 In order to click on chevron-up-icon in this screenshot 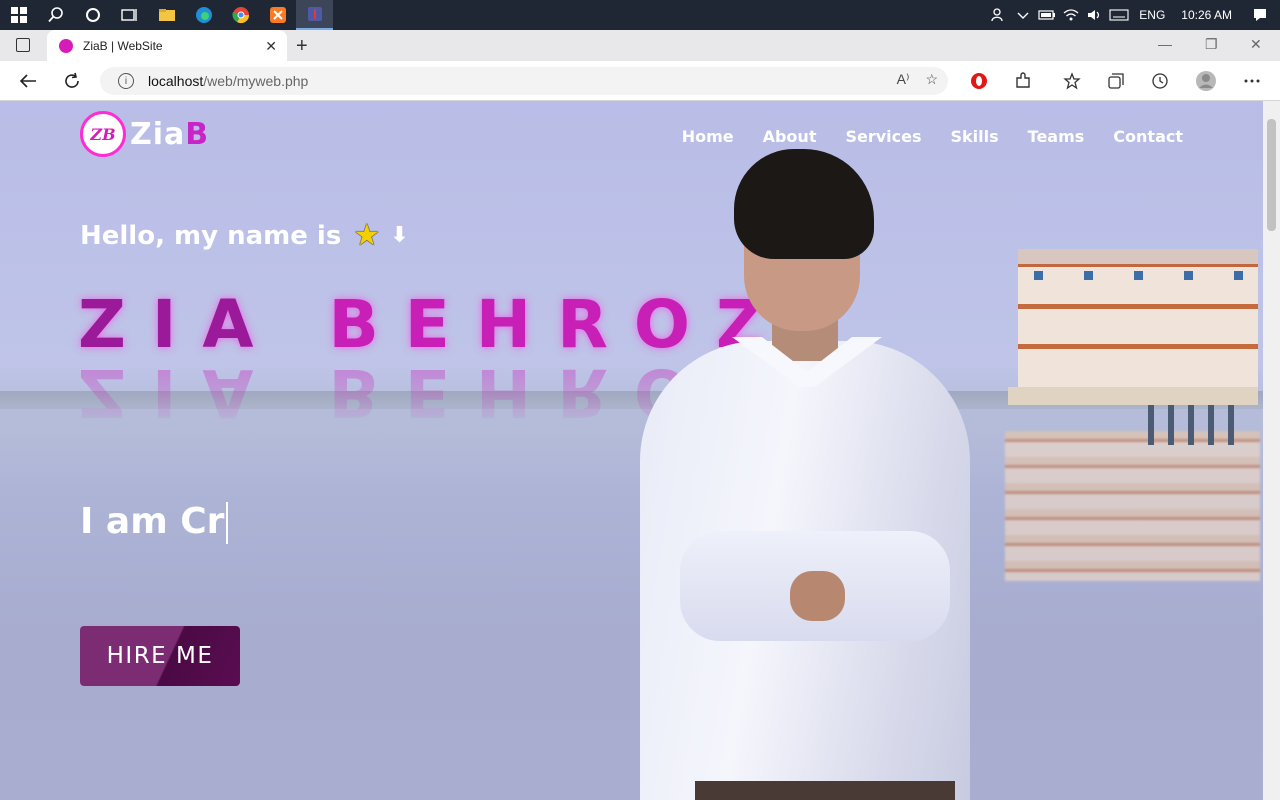, I will do `click(1023, 15)`.